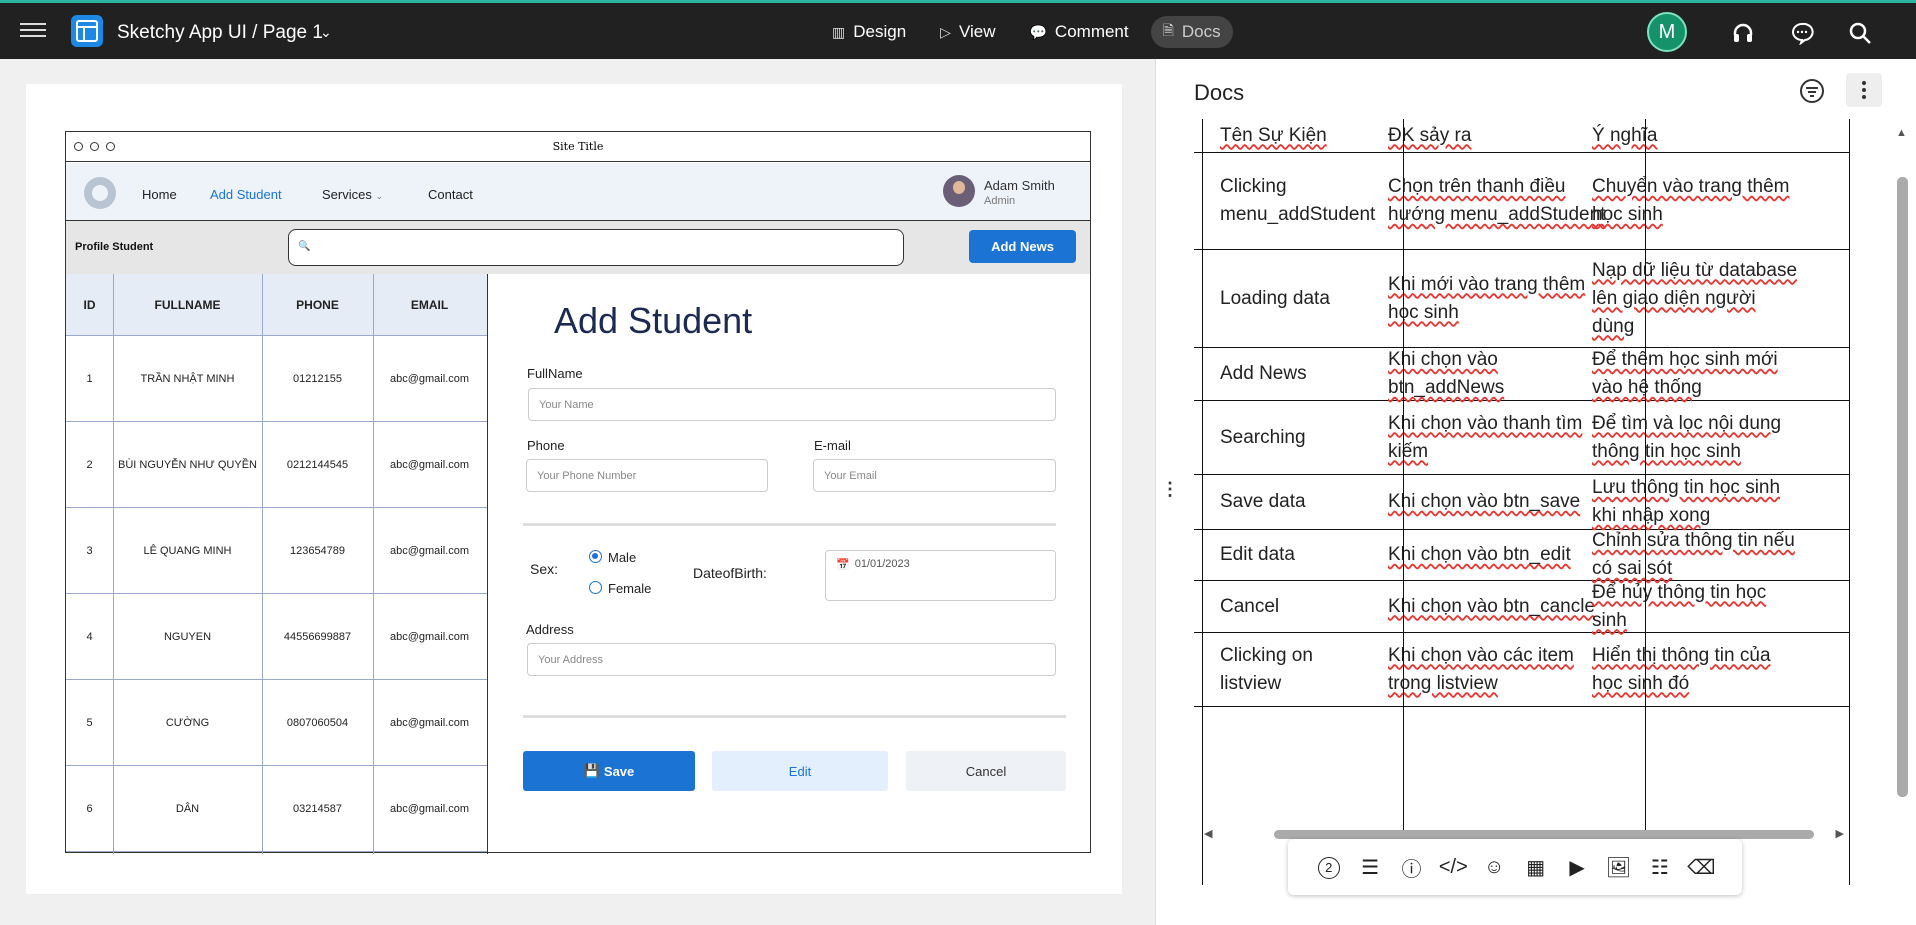 This screenshot has height=925, width=1916. What do you see at coordinates (791, 659) in the screenshot?
I see `address-input: Your Address` at bounding box center [791, 659].